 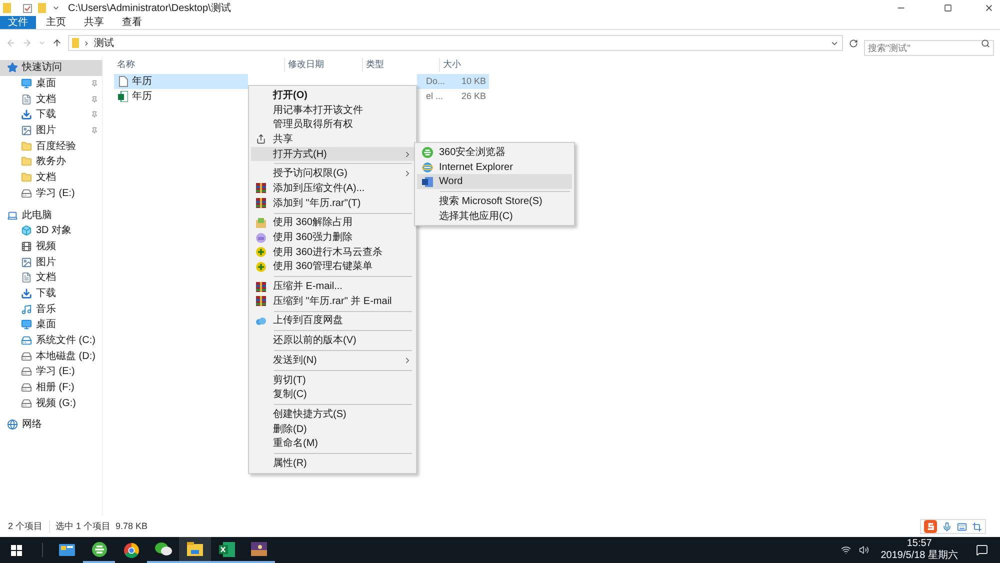 I want to click on dropdown-icon, so click(x=56, y=8).